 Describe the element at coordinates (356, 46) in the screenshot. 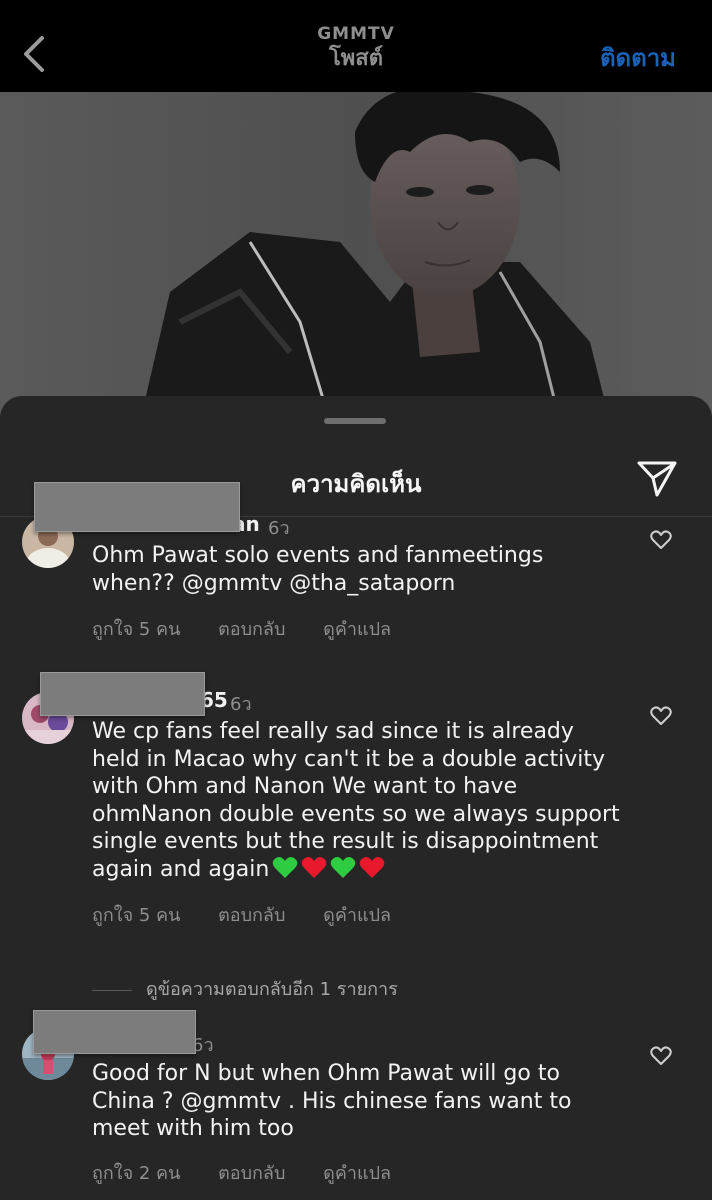

I see `top-bar: GMMTV โพสต์ ติดตาม` at that location.